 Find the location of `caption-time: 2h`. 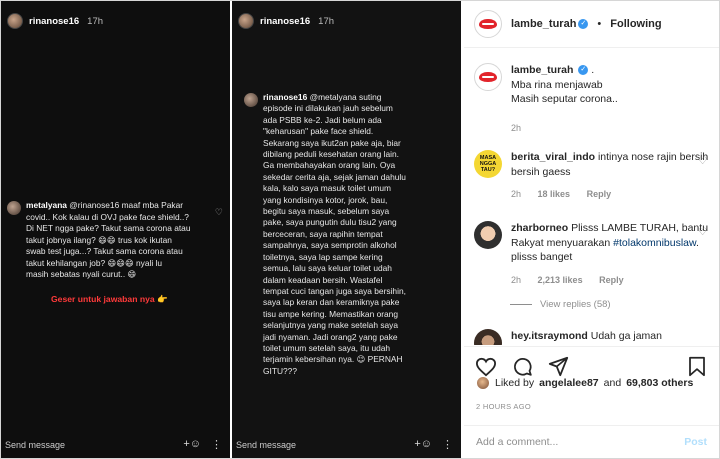

caption-time: 2h is located at coordinates (516, 127).